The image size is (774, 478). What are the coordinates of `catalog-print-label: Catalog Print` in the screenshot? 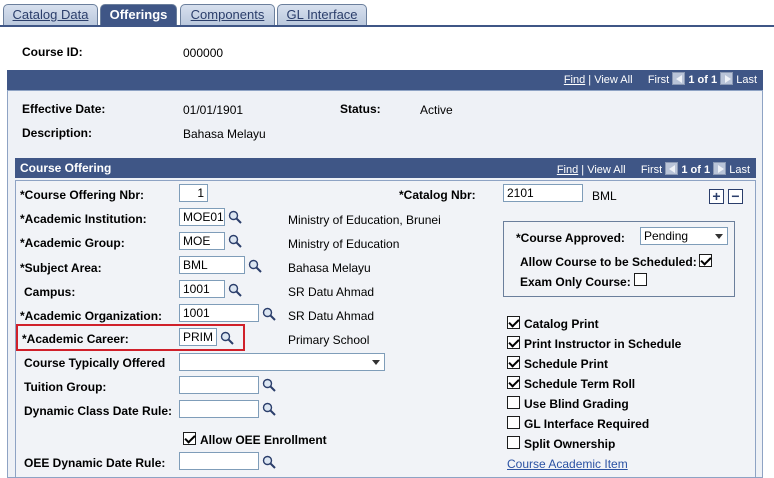 It's located at (561, 324).